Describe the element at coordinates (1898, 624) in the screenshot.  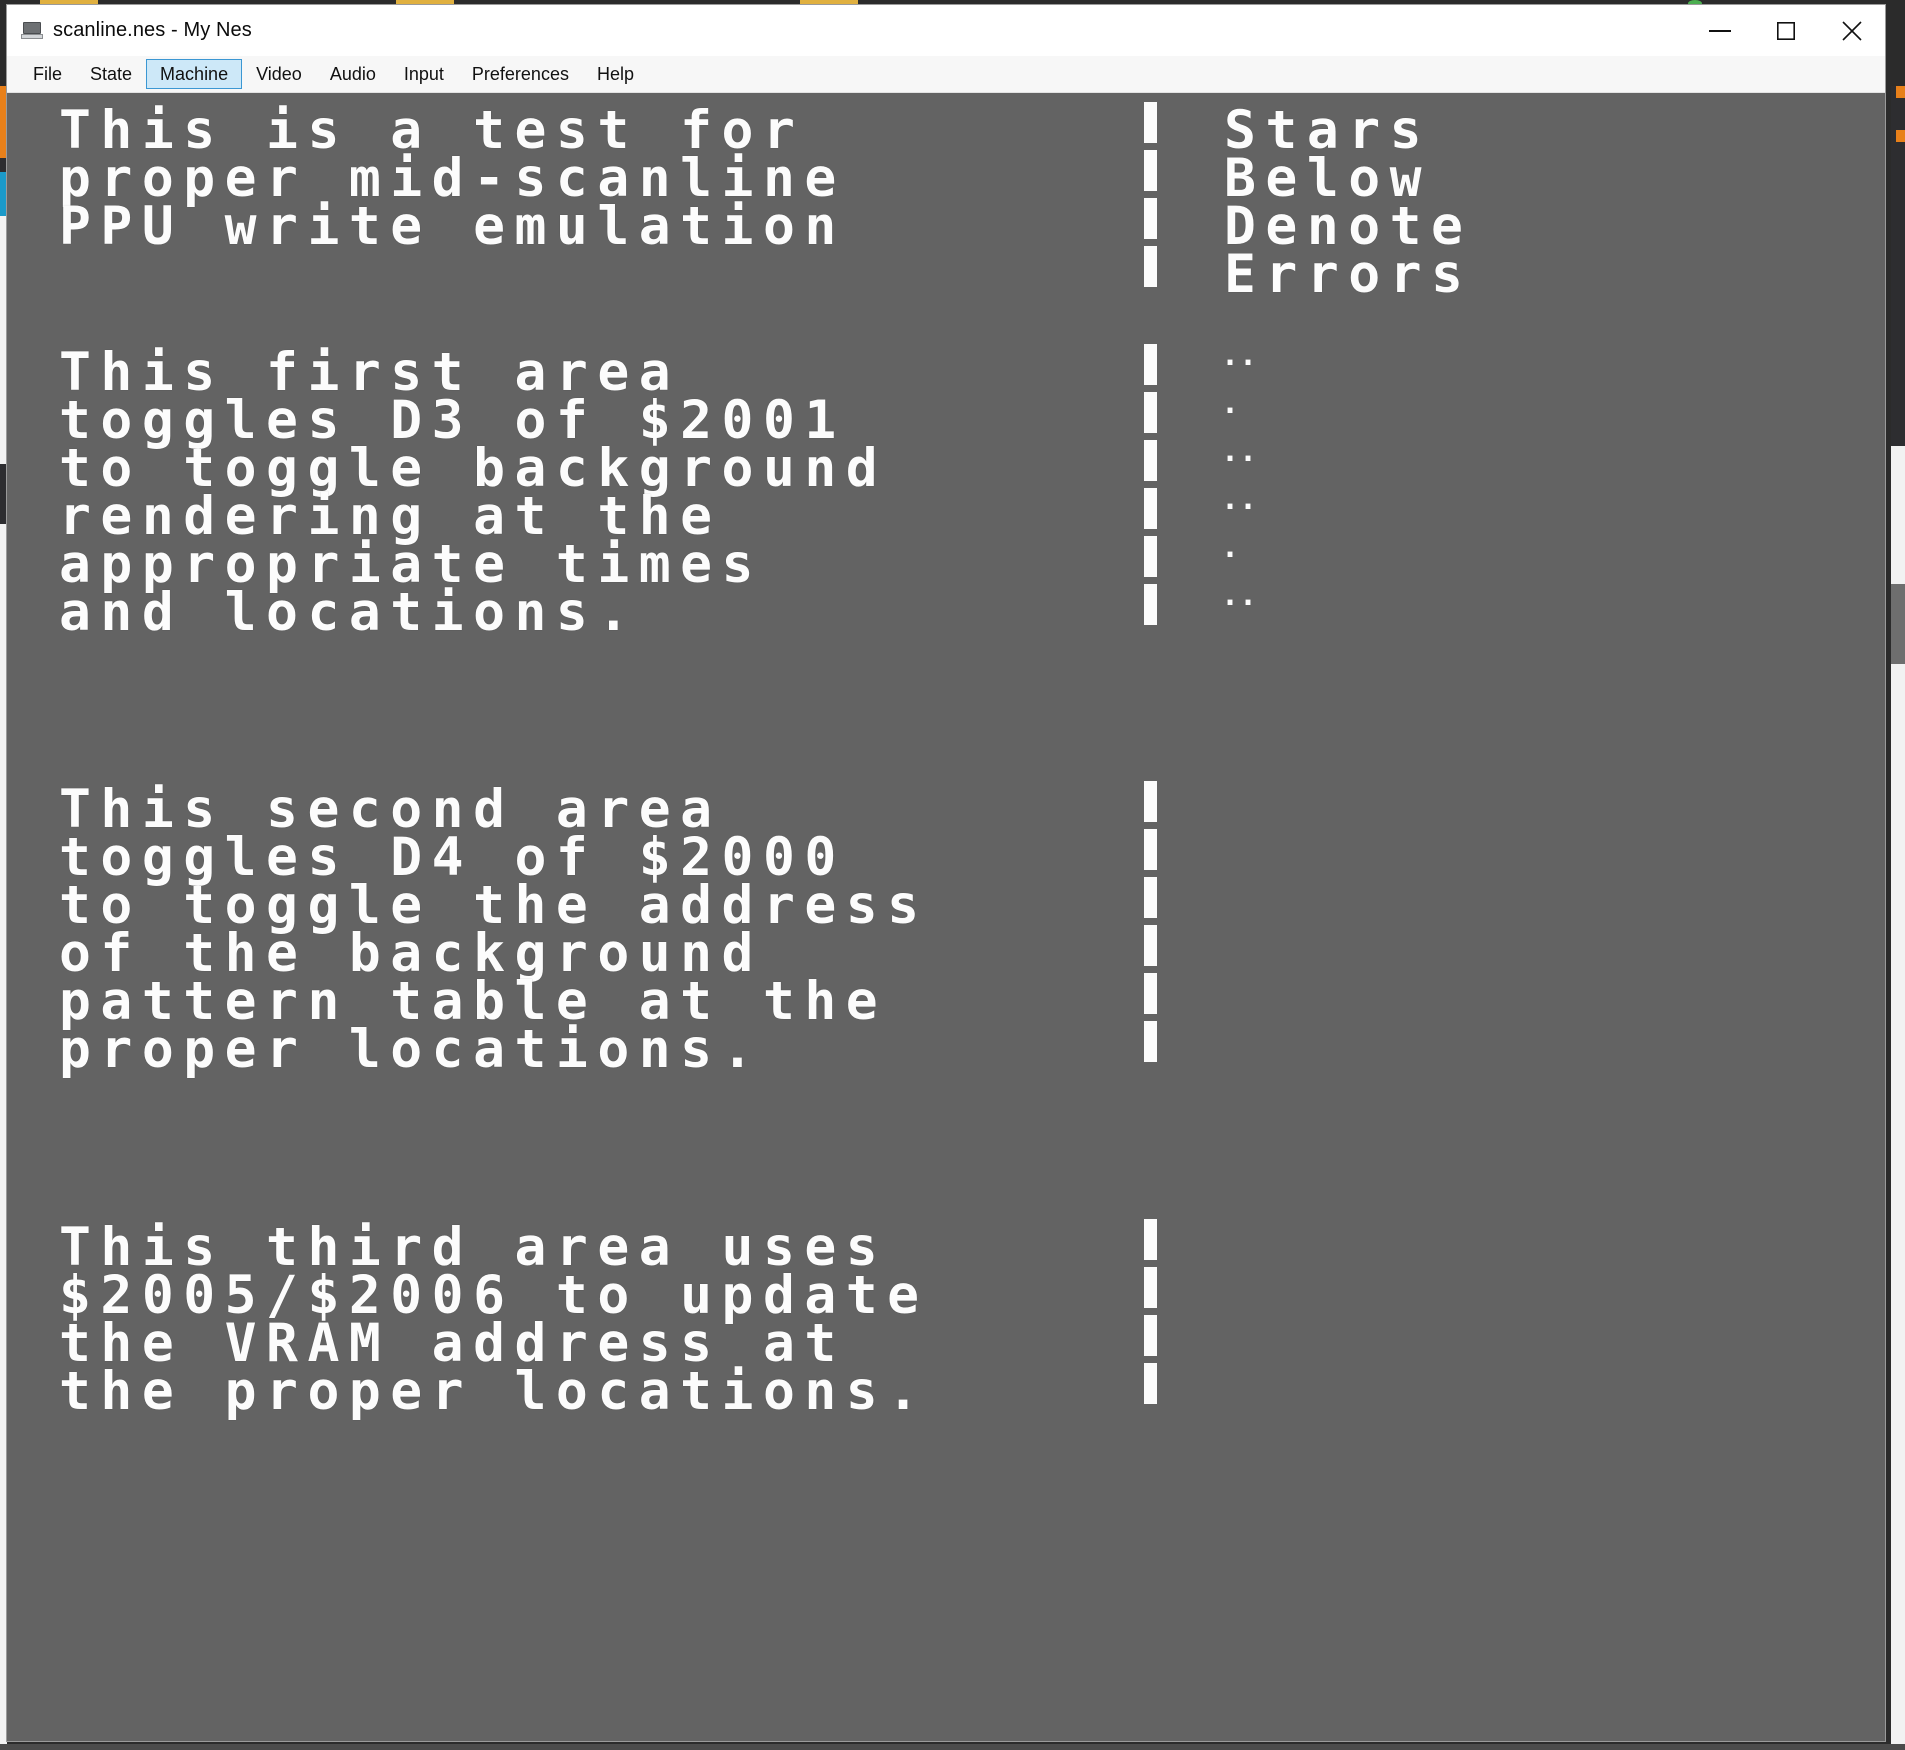
I see `bg-window-right-mid` at that location.